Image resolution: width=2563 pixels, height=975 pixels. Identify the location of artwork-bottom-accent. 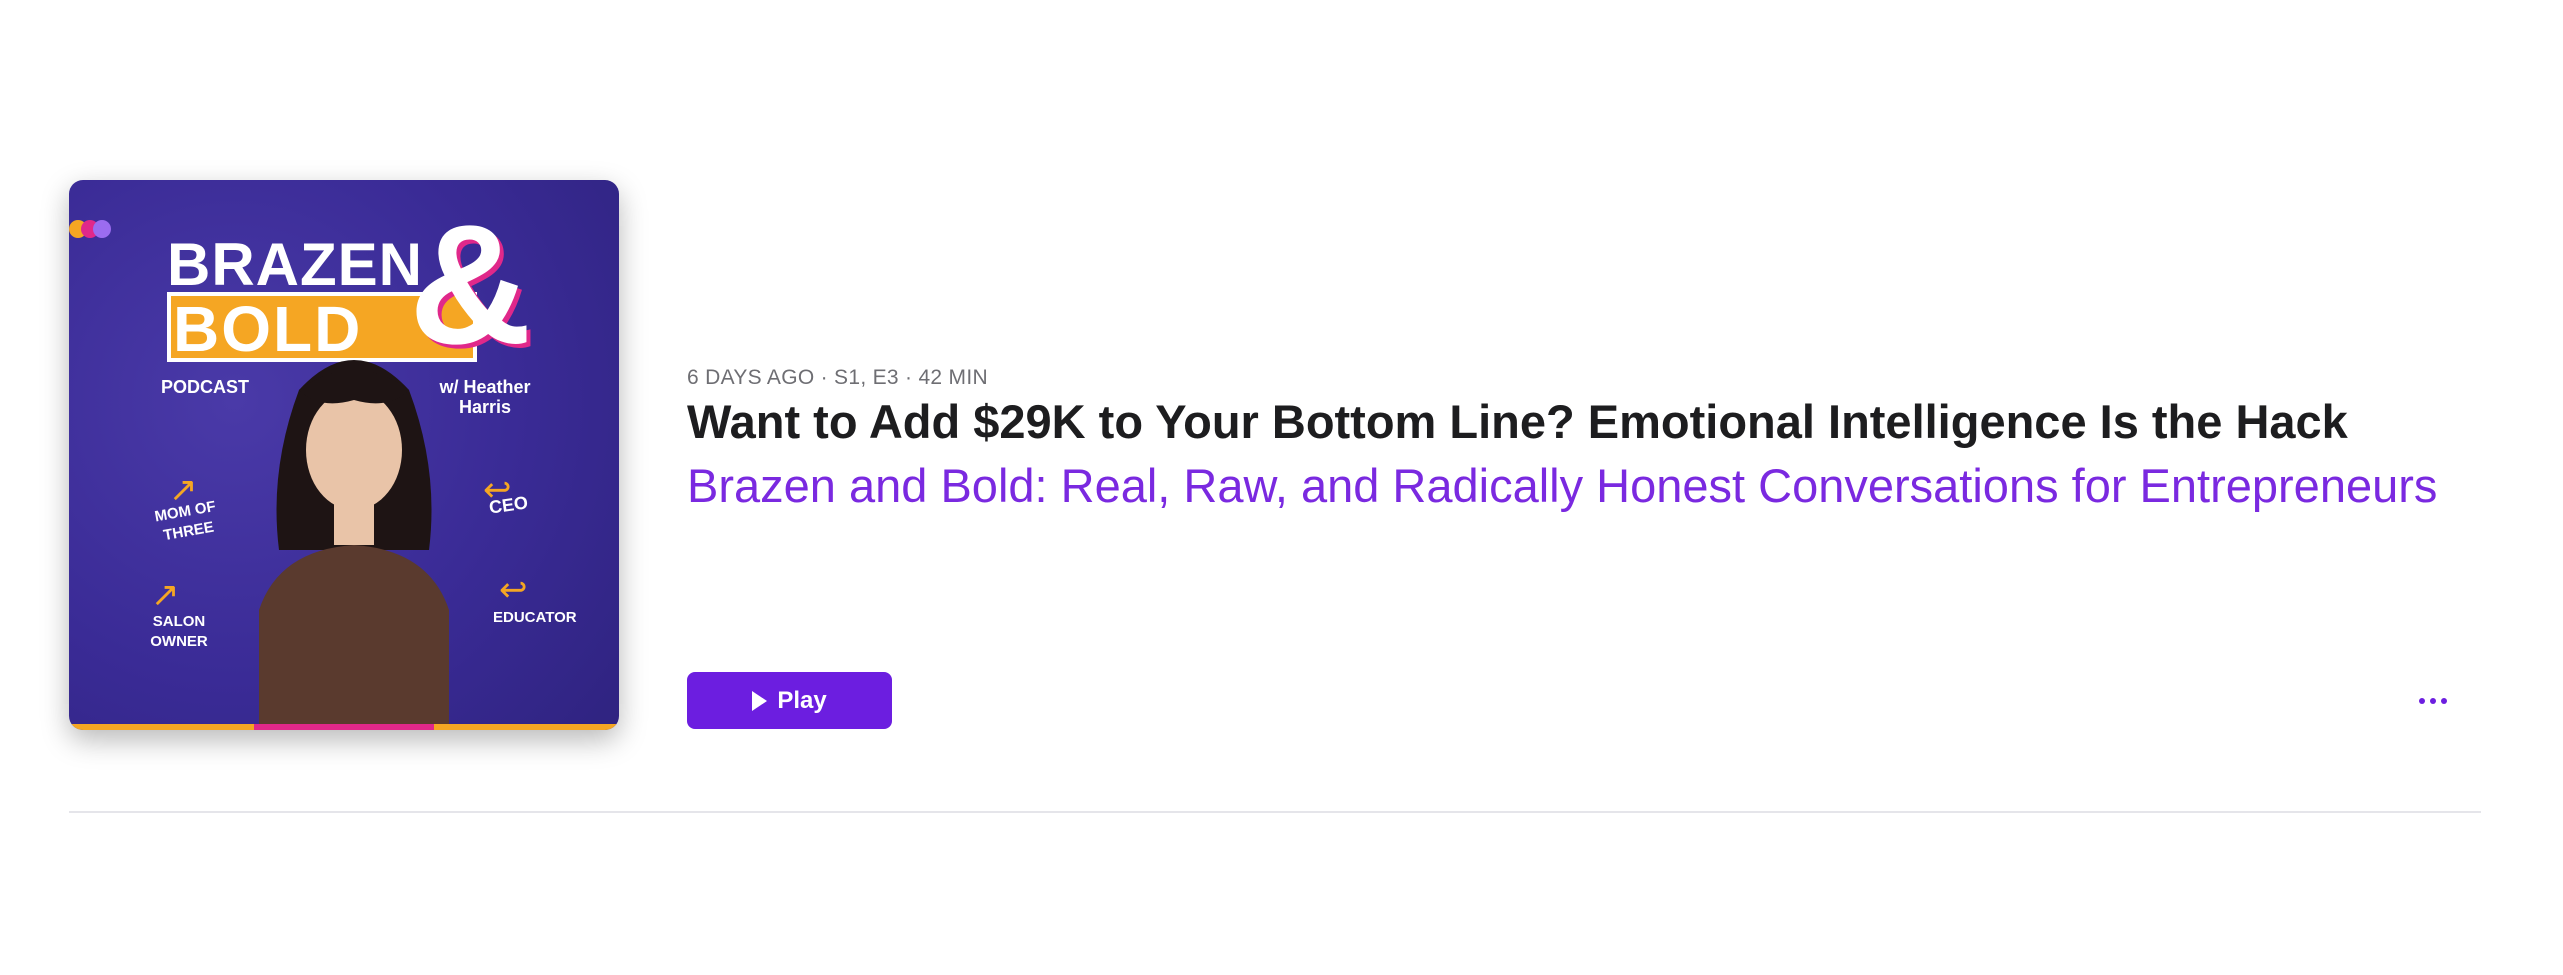
(344, 727).